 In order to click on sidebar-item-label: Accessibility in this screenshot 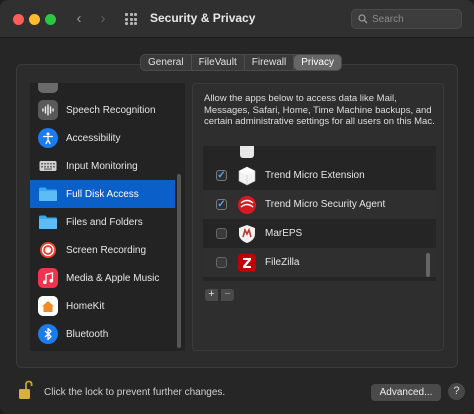, I will do `click(93, 138)`.